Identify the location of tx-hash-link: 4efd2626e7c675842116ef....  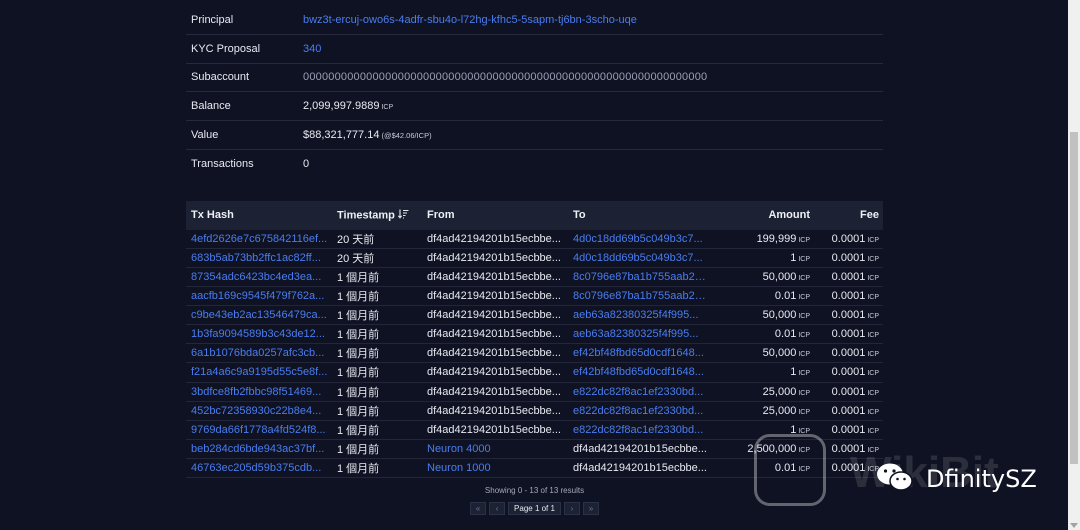
(259, 239).